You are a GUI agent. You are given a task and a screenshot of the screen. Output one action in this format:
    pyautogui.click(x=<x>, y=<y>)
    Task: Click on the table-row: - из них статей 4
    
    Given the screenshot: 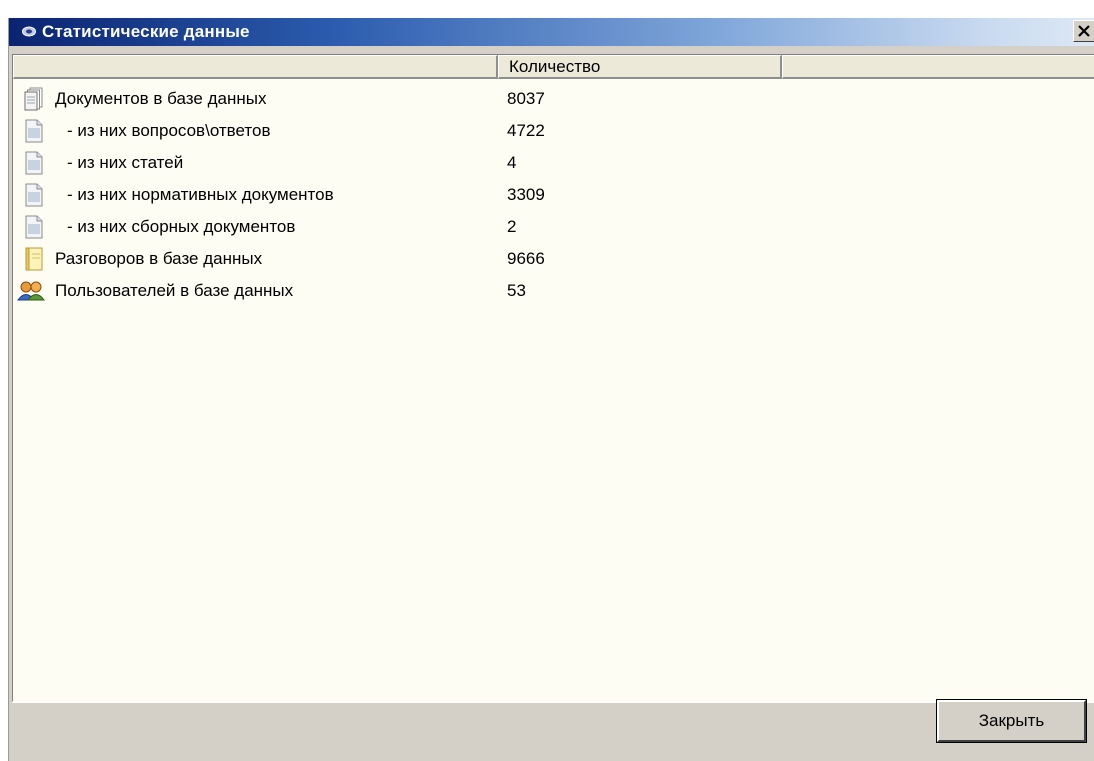 What is the action you would take?
    pyautogui.click(x=553, y=165)
    